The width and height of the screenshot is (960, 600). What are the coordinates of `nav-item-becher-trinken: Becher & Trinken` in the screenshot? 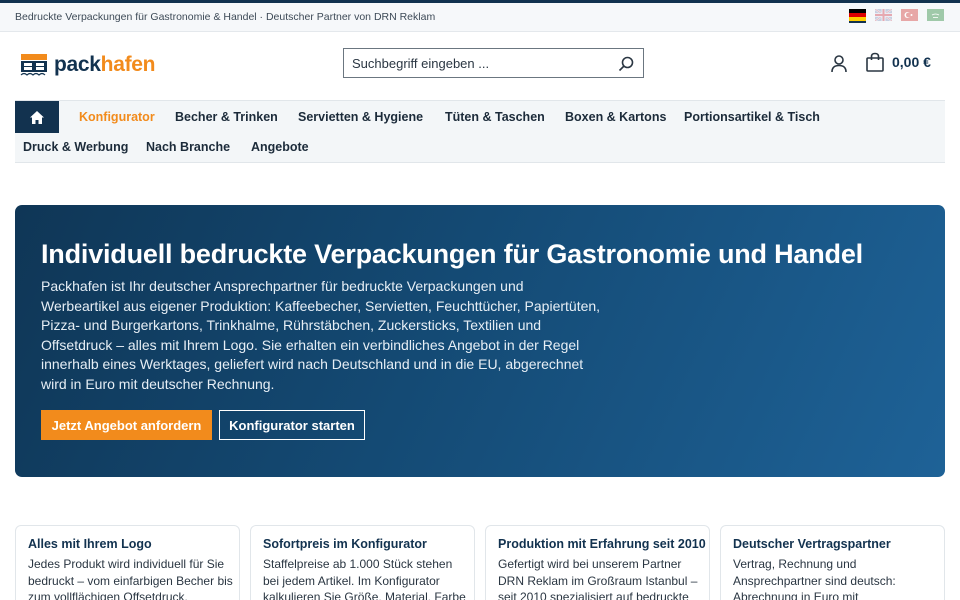 It's located at (226, 117).